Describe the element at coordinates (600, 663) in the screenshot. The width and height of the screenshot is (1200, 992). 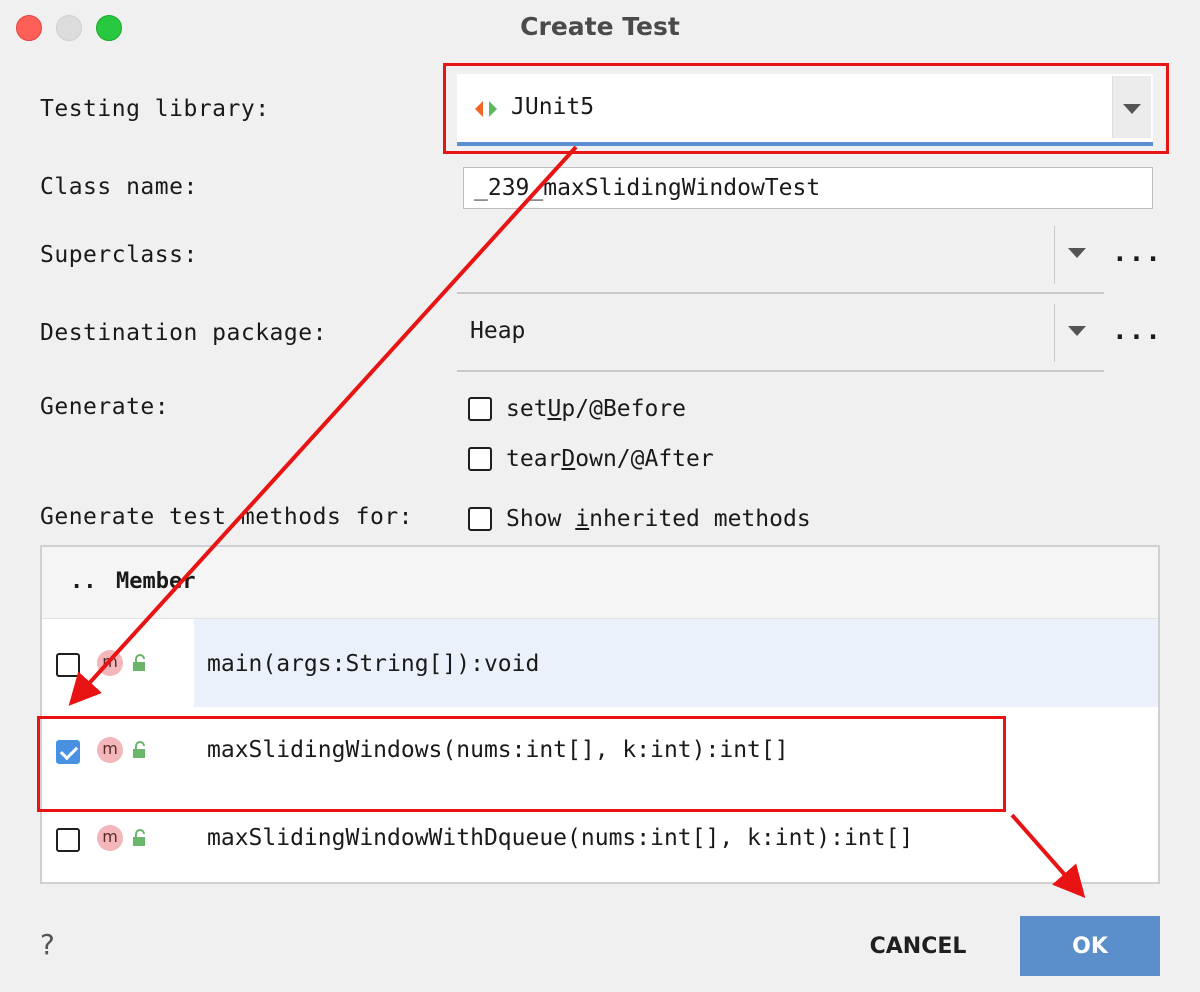
I see `table-row: m main(args:String[]):void` at that location.